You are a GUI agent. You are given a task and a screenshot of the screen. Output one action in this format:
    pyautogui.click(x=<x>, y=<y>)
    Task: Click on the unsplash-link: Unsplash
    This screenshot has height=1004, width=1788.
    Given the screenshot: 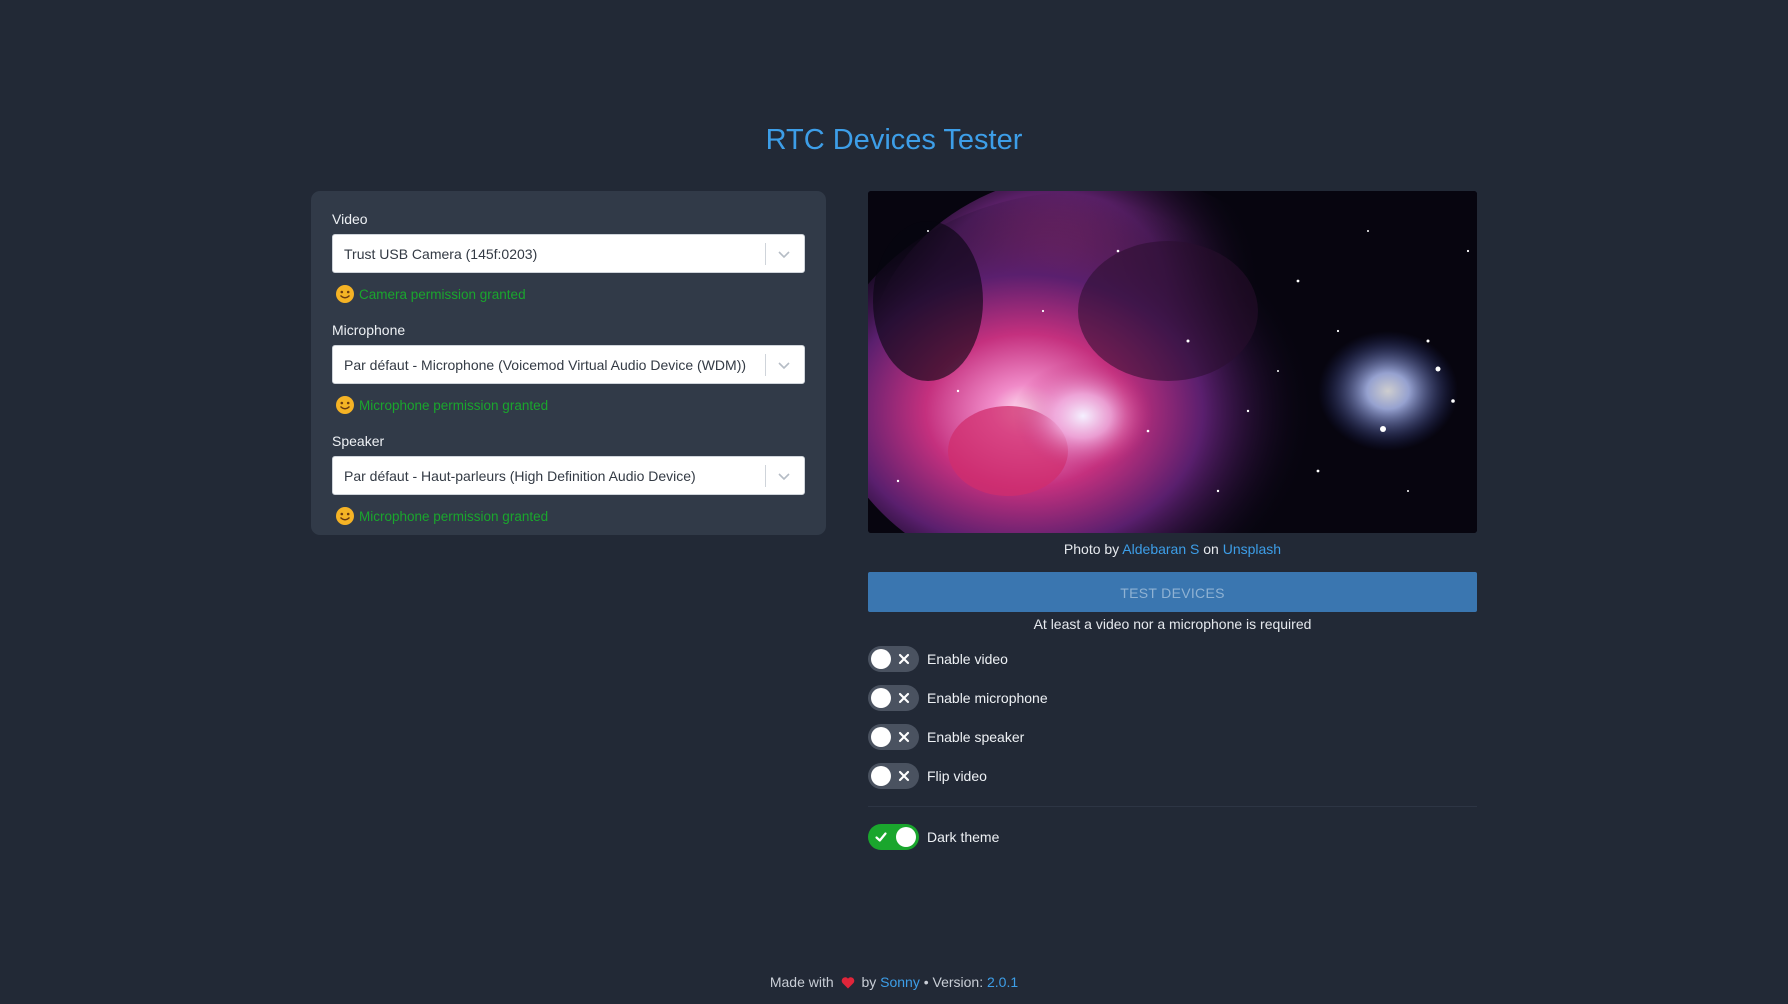 What is the action you would take?
    pyautogui.click(x=1252, y=549)
    